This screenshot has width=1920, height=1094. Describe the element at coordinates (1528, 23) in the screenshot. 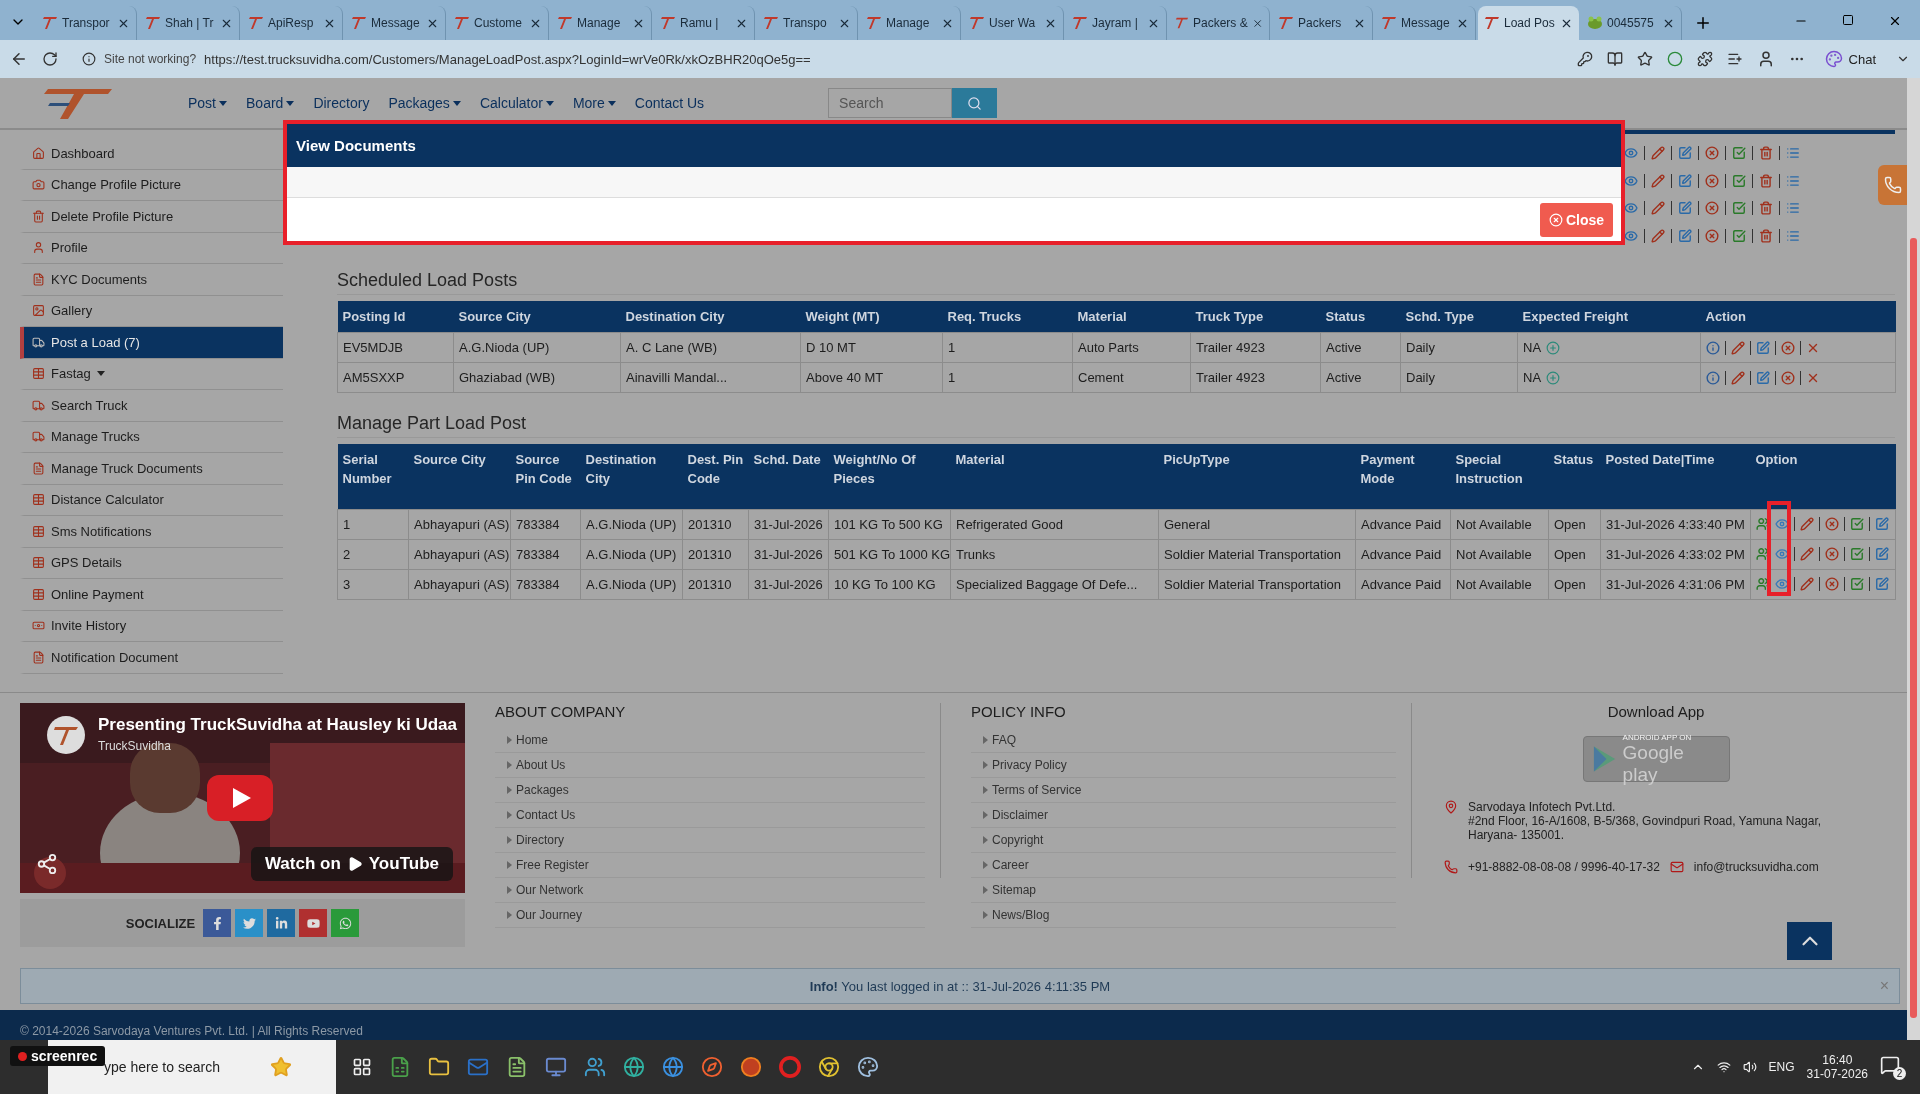

I see `browser-tab: Load Pos` at that location.